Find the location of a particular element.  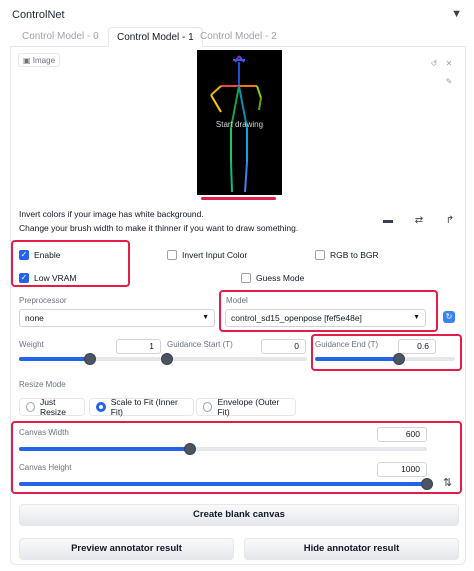

model-select: control_sd15_openpose [fef5e48e] ▼ is located at coordinates (325, 318).